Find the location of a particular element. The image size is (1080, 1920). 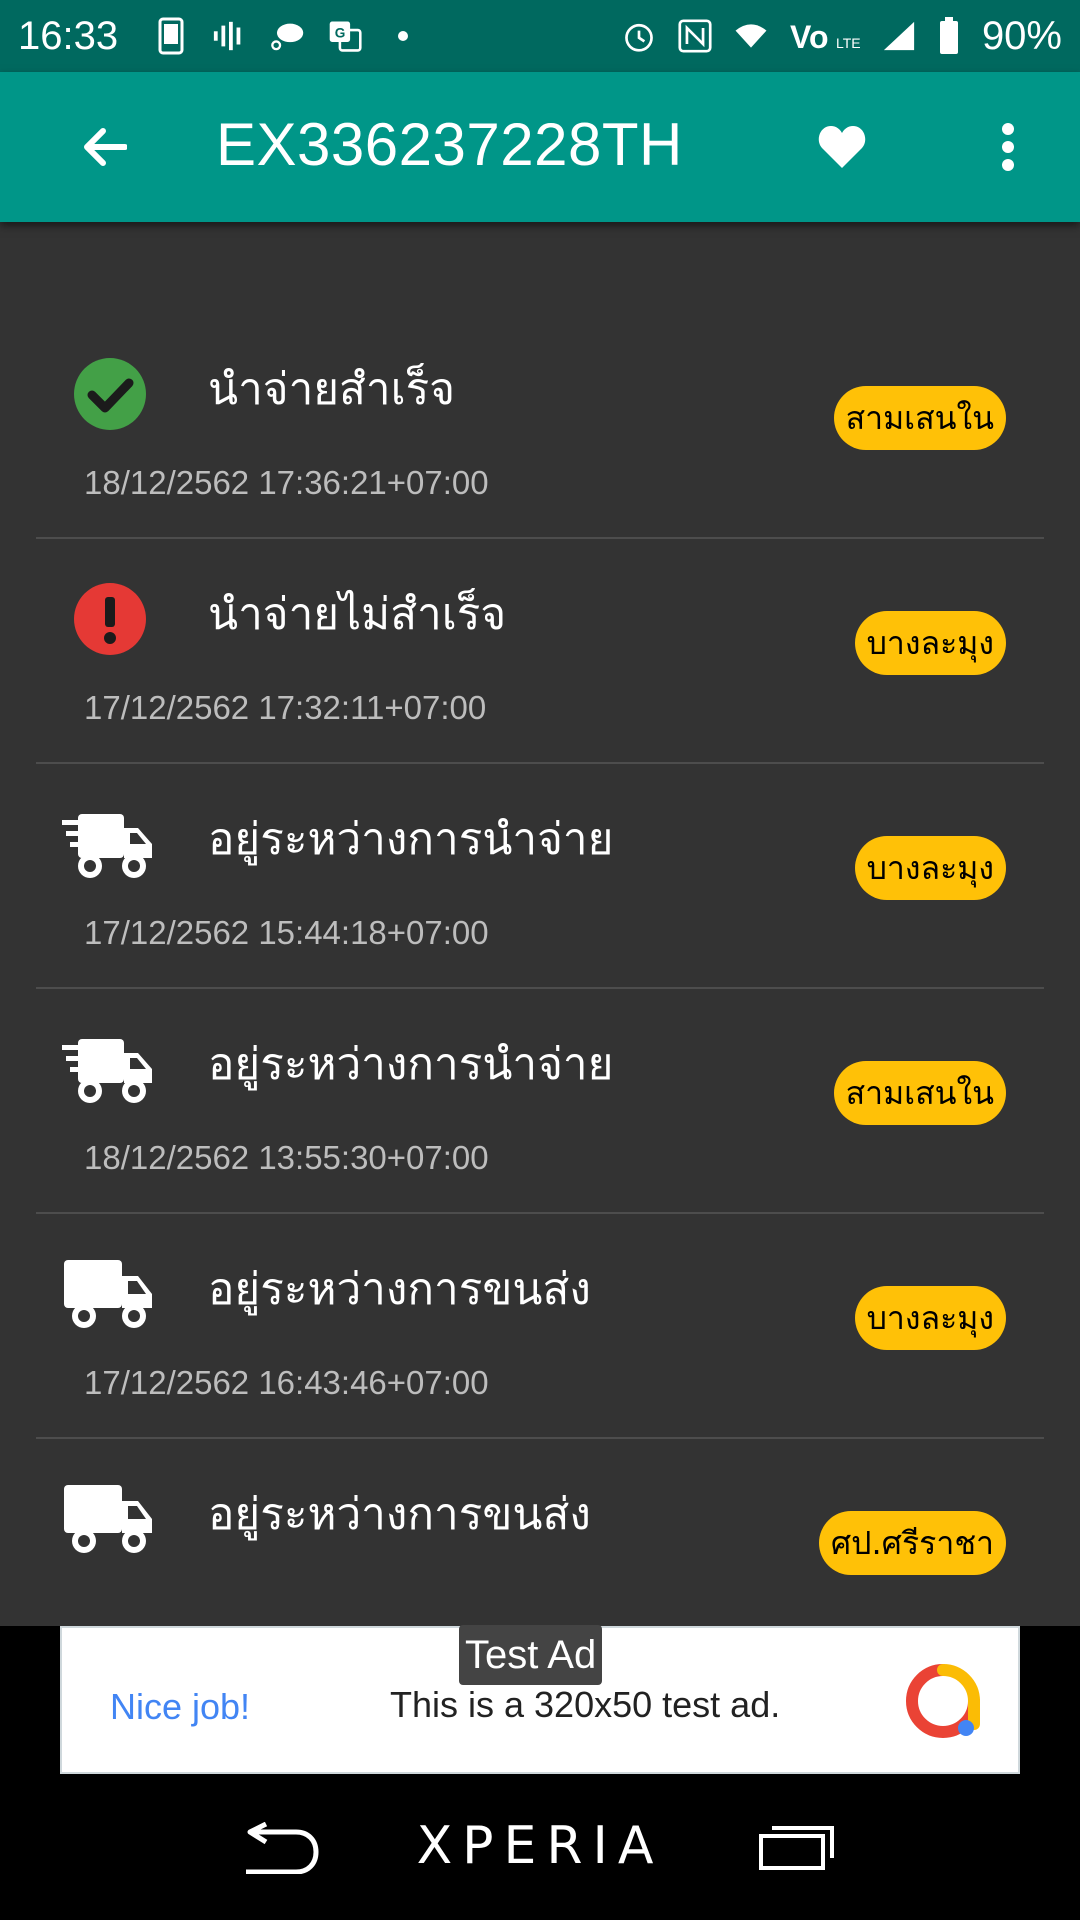

timestamp: 18/12/2562 17:36:21+07:00 is located at coordinates (286, 482).